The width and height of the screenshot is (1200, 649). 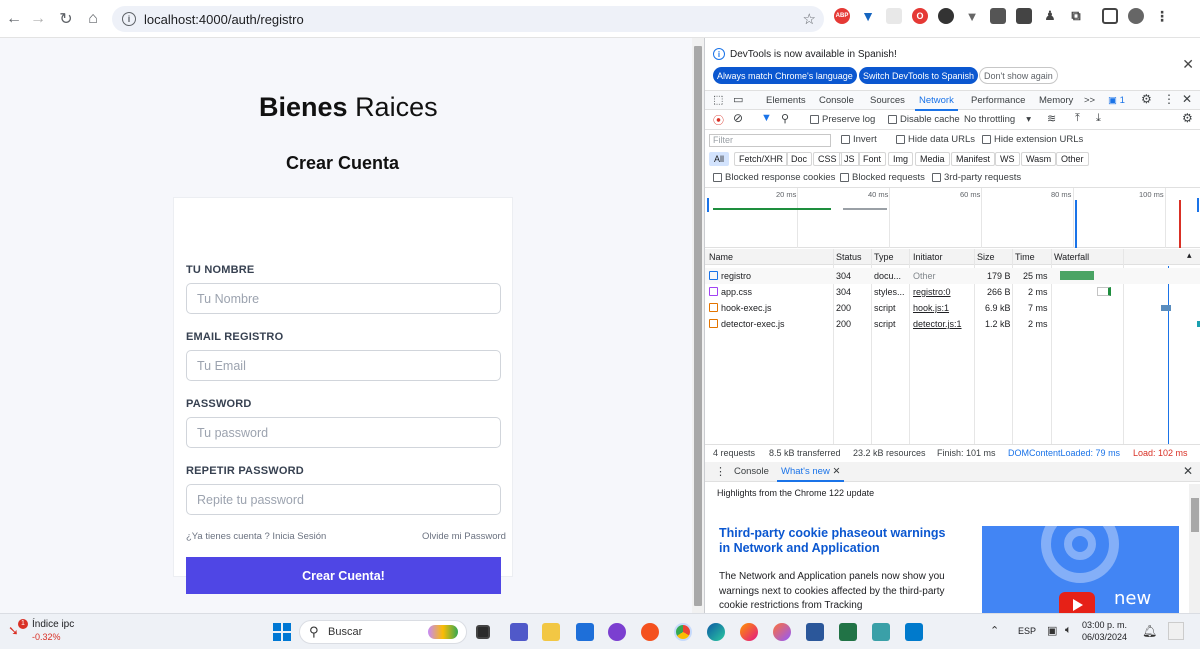 What do you see at coordinates (1189, 255) in the screenshot?
I see `sort-up-icon: ▴` at bounding box center [1189, 255].